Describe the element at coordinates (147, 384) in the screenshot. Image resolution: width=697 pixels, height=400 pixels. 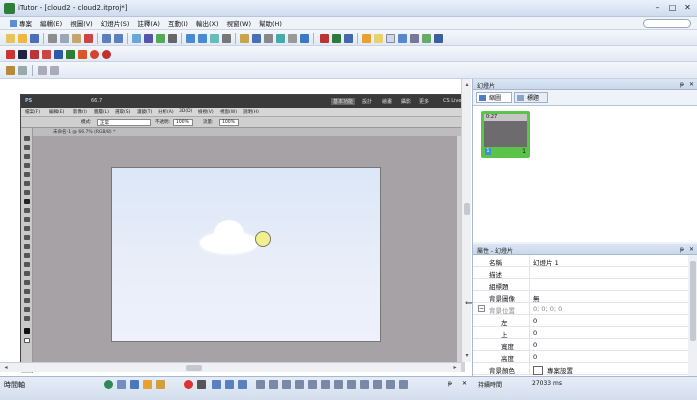
I see `timeline-note-icon` at that location.